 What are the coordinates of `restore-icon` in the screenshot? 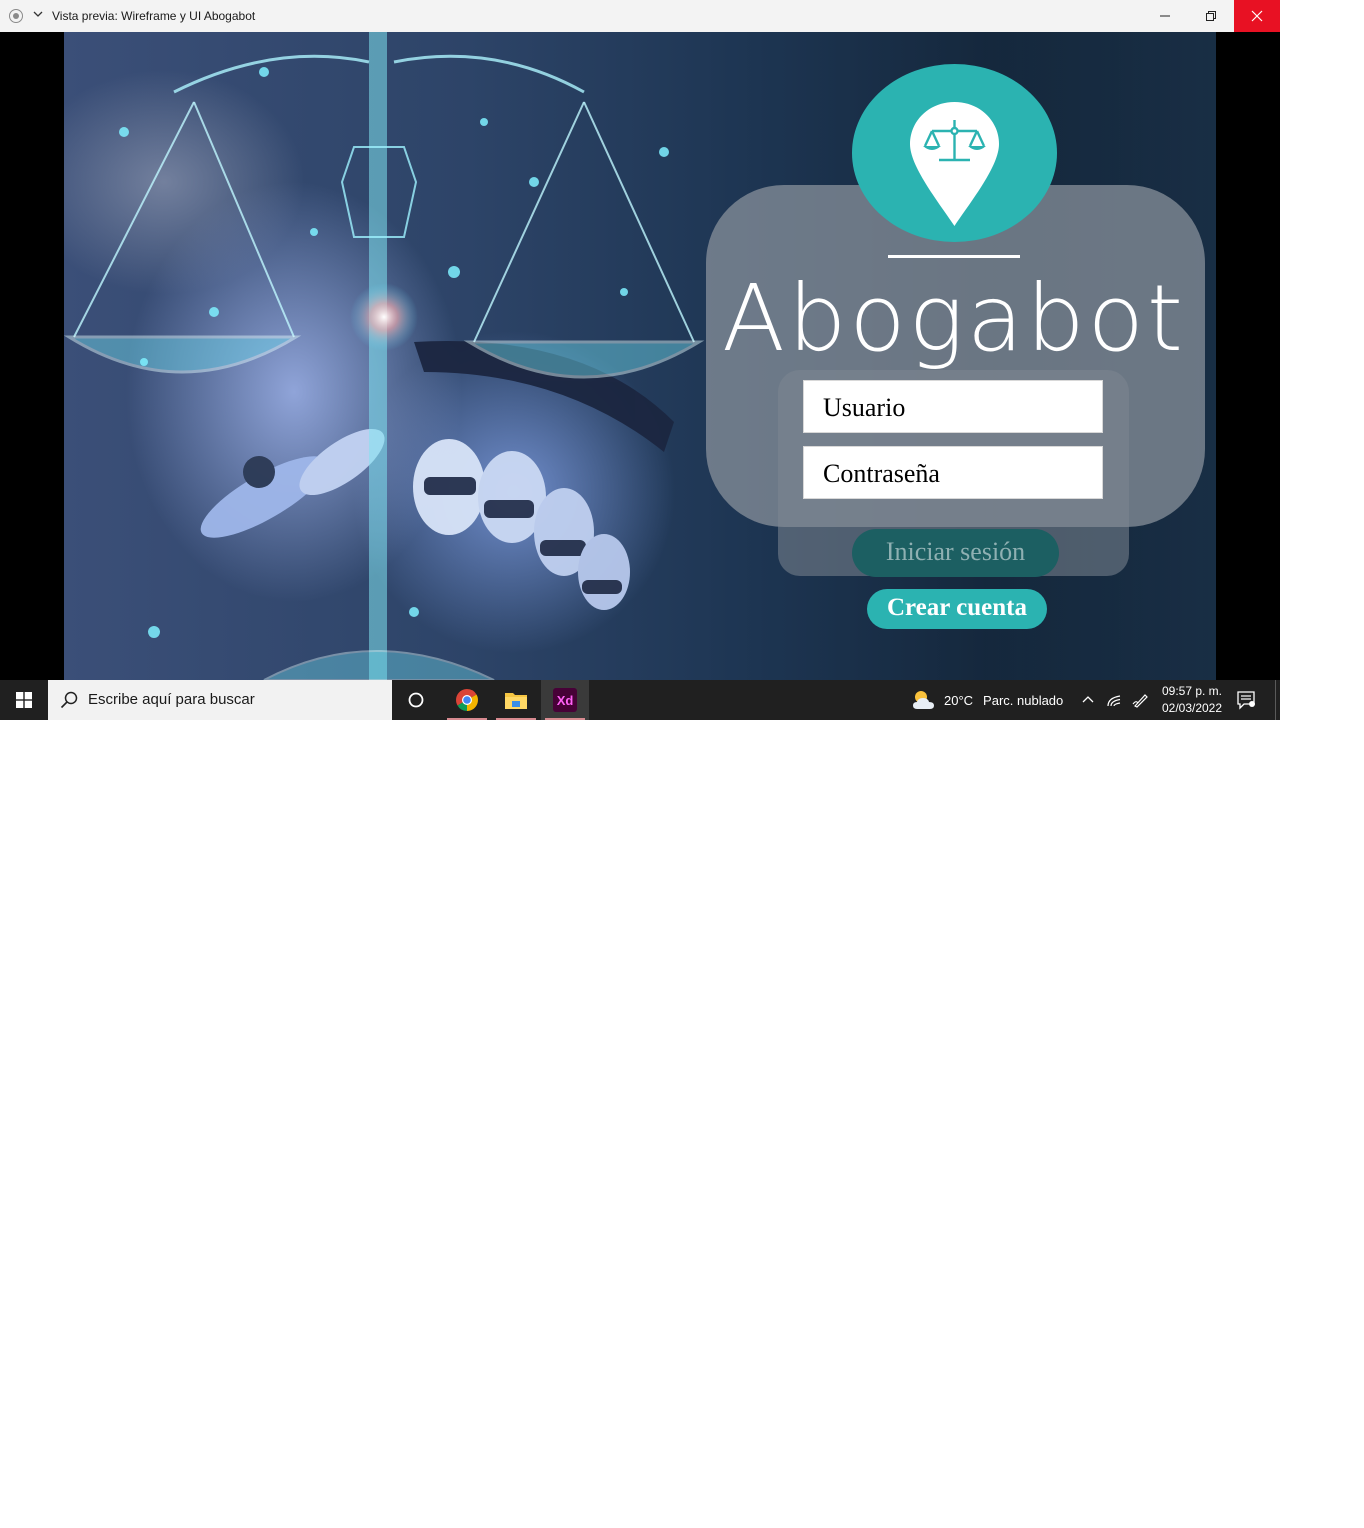 It's located at (1211, 16).